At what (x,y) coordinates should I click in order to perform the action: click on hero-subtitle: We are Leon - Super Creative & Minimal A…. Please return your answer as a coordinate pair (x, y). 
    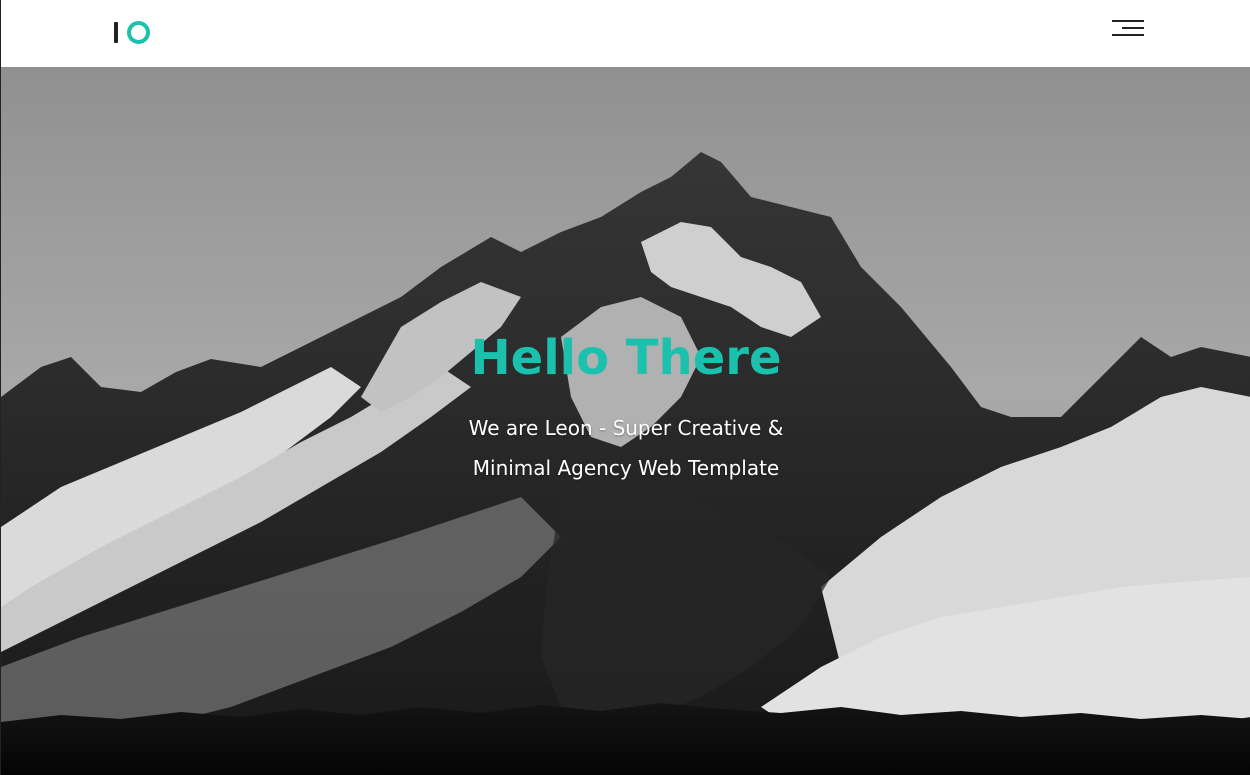
    Looking at the image, I should click on (625, 448).